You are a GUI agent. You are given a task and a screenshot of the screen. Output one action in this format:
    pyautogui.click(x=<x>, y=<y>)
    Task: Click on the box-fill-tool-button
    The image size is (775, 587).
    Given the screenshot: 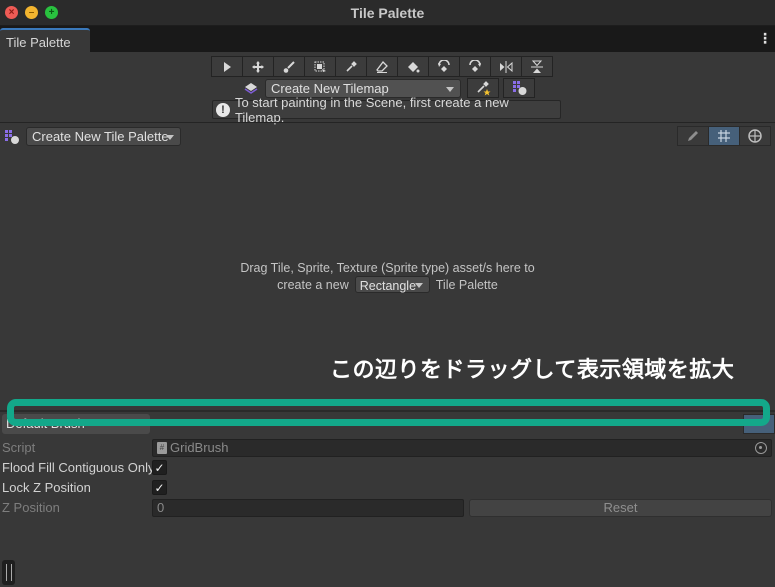 What is the action you would take?
    pyautogui.click(x=320, y=66)
    